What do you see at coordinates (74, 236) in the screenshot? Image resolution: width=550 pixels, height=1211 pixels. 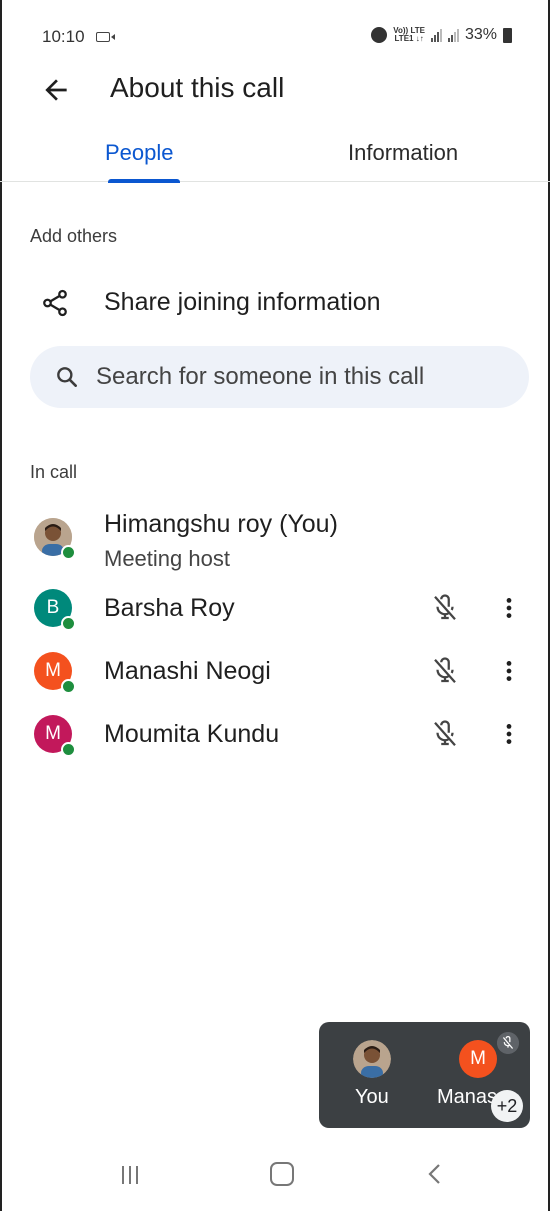 I see `add-others-heading: Add others` at bounding box center [74, 236].